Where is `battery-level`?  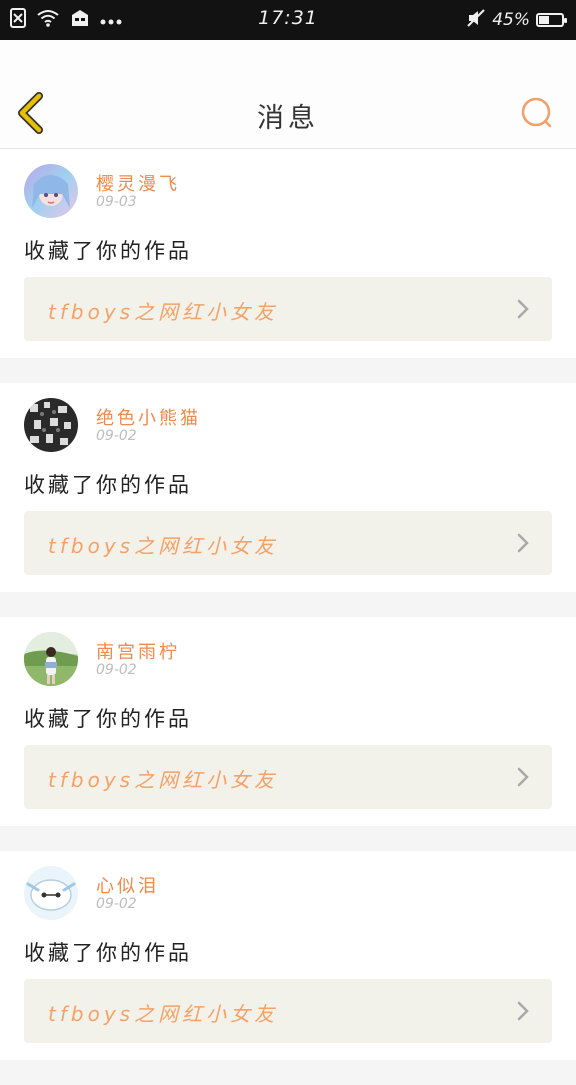
battery-level is located at coordinates (544, 20).